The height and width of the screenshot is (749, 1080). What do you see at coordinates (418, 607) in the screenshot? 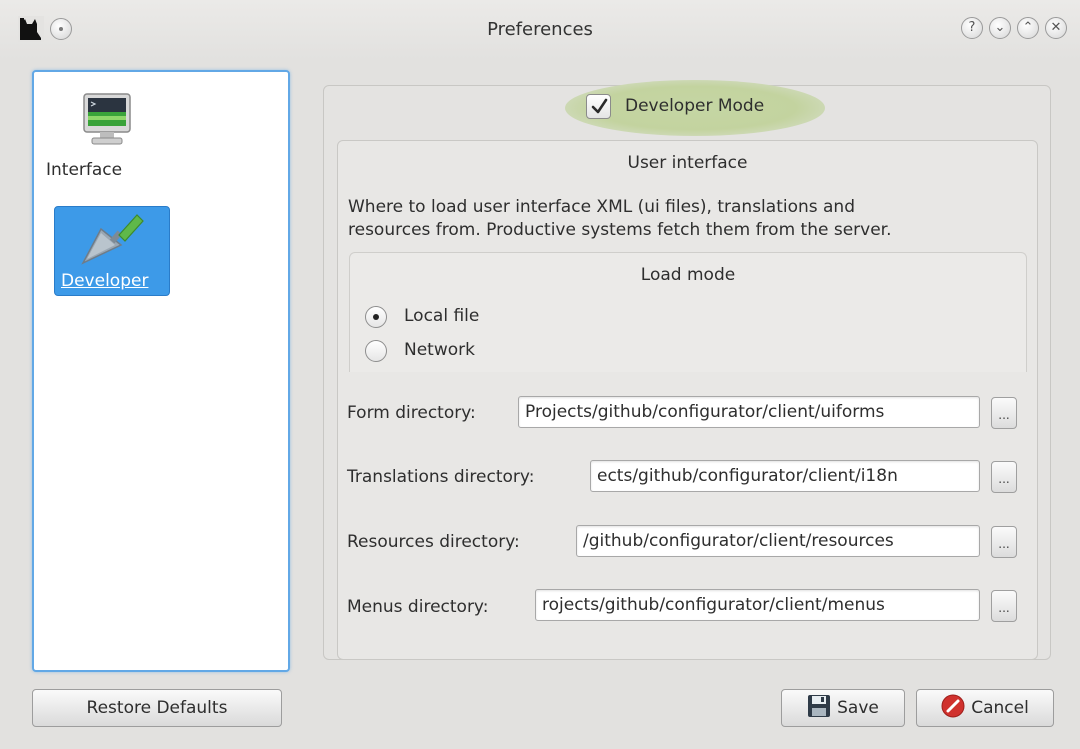
I see `menus-directory-label: Menus directory:` at bounding box center [418, 607].